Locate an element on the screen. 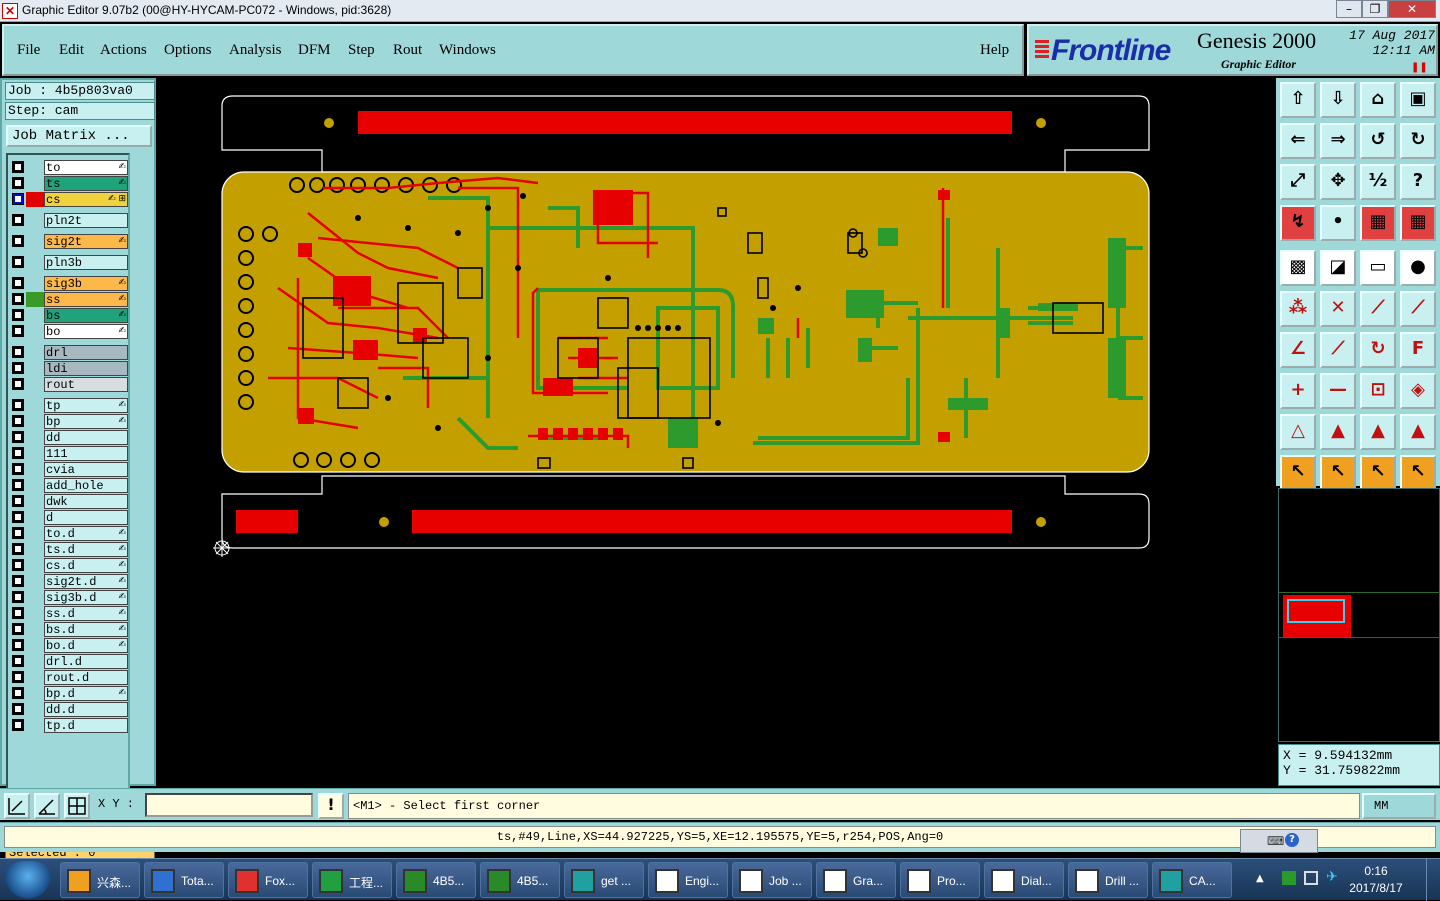  layer-row-5: pln3b is located at coordinates (69, 262).